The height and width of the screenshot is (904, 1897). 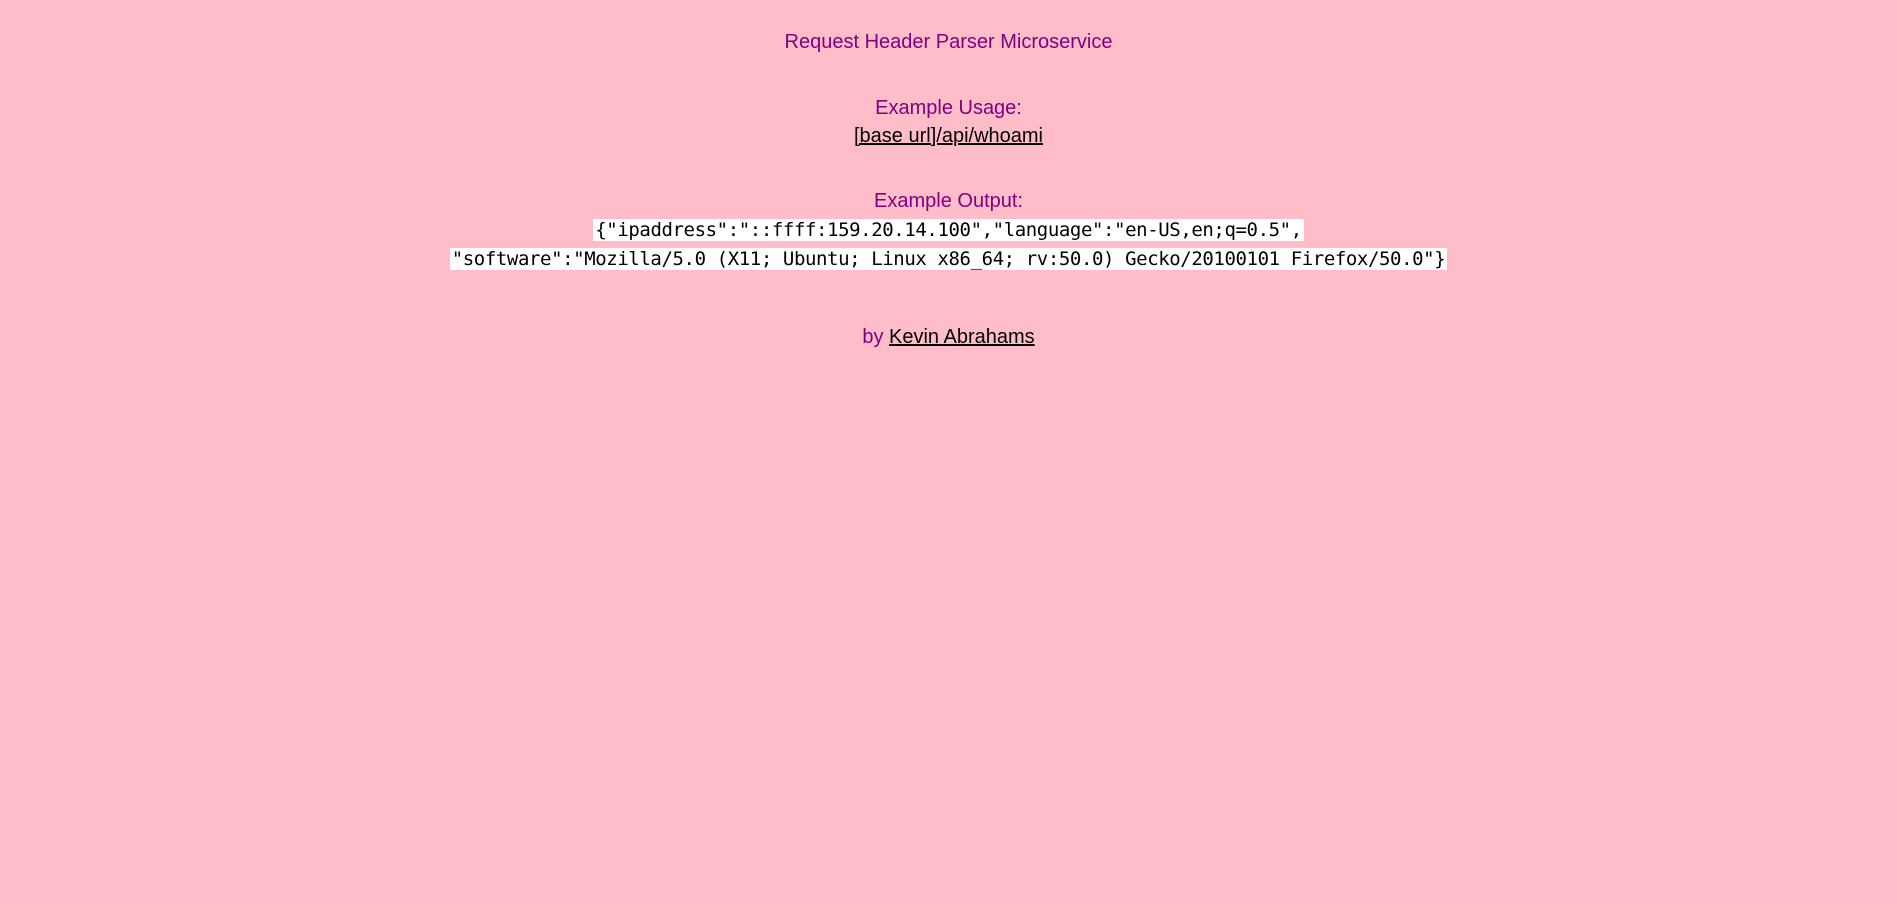 I want to click on byline: by Kevin Abrahams, so click(x=948, y=337).